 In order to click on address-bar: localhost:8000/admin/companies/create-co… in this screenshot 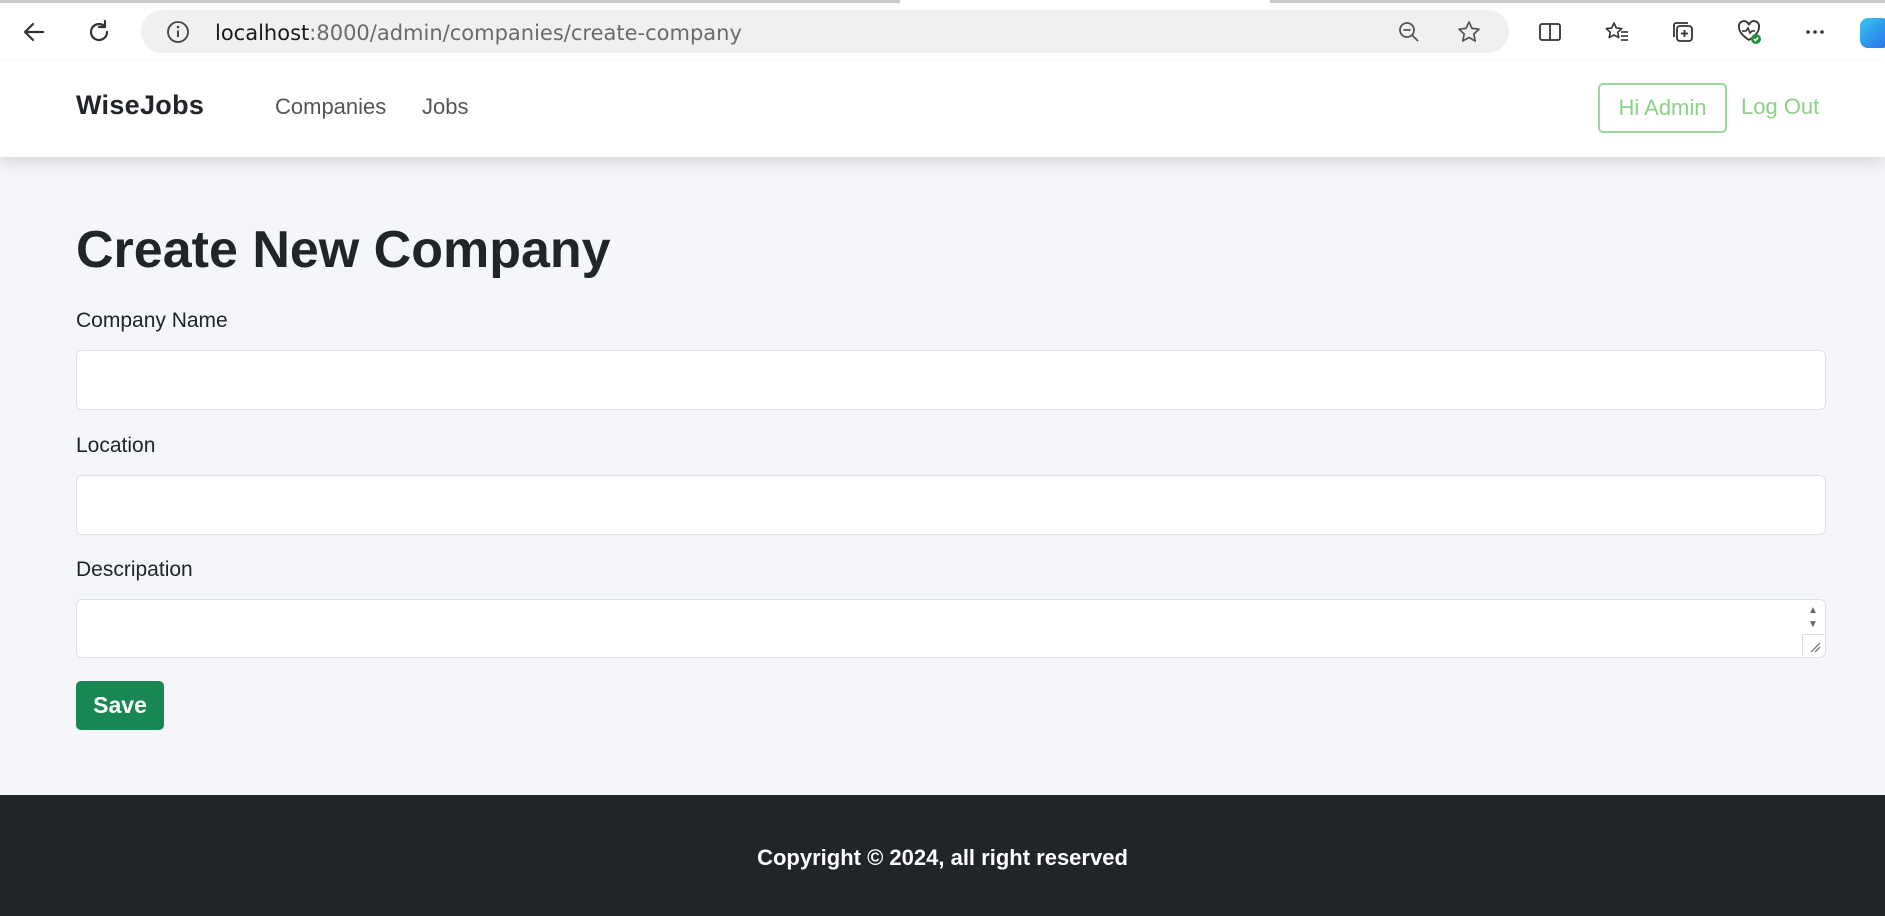, I will do `click(825, 31)`.